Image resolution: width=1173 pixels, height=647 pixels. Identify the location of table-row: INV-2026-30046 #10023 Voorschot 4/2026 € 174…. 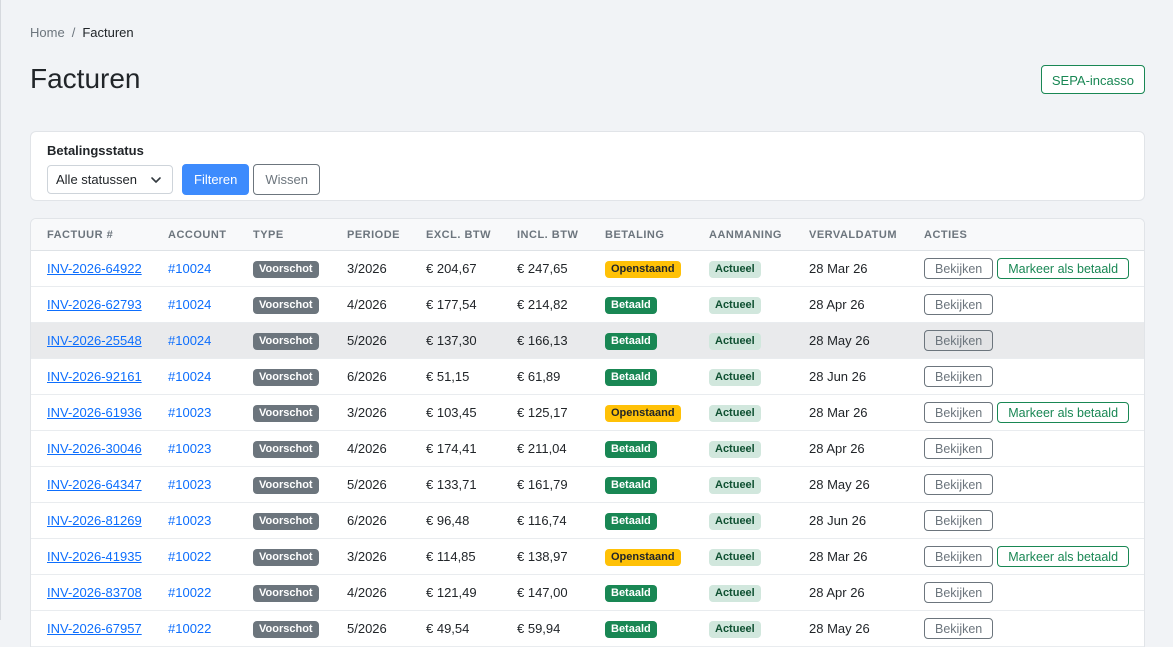
(587, 448).